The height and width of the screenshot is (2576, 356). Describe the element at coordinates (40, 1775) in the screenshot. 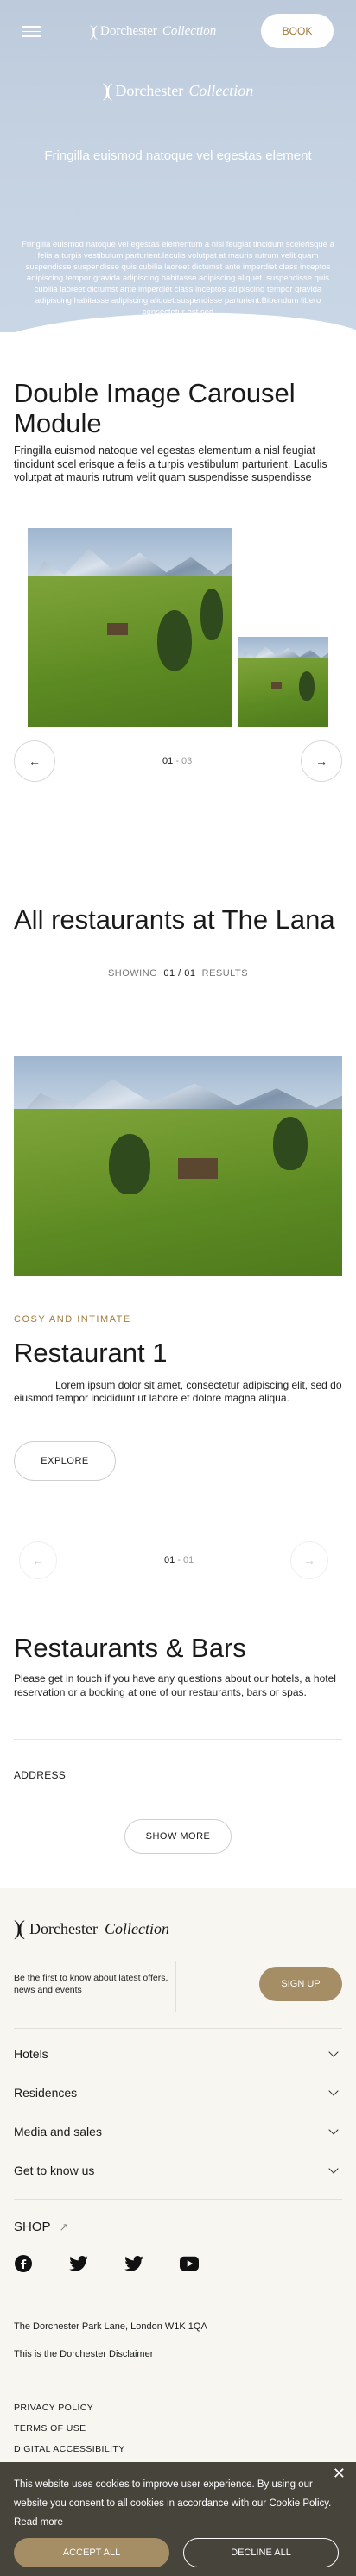

I see `address-label: ADDRESS` at that location.